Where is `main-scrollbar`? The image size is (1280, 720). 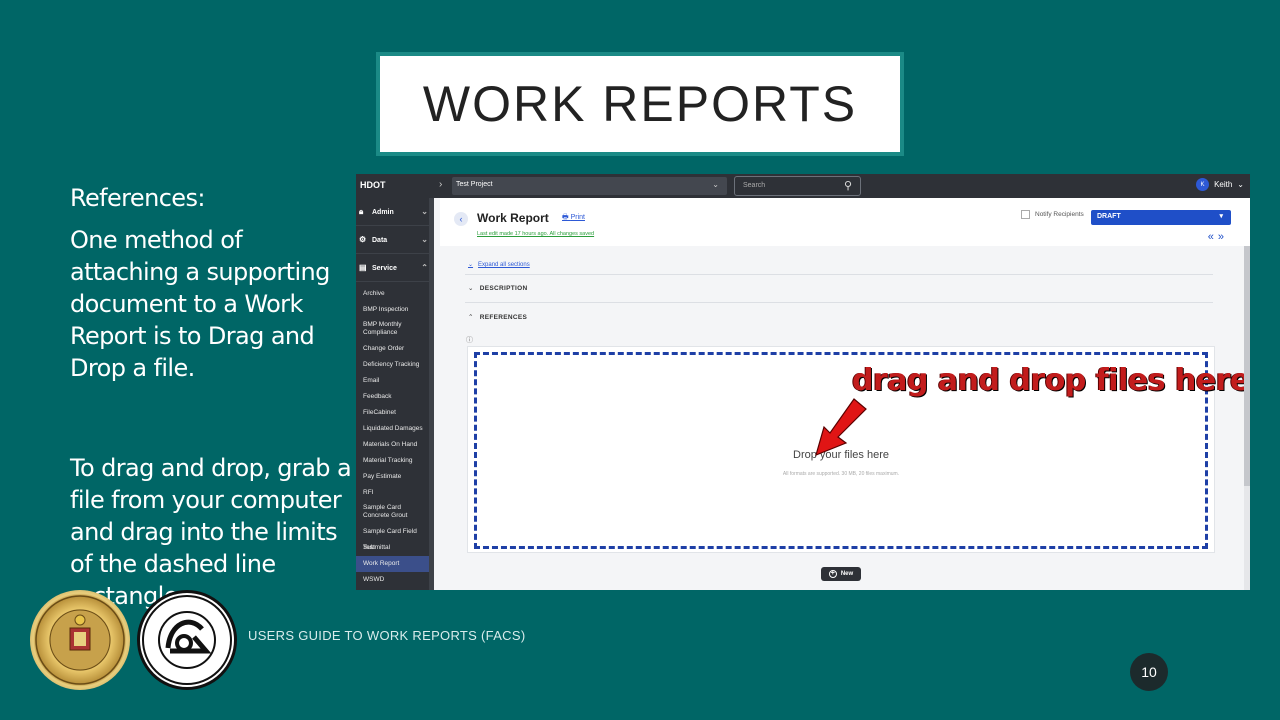 main-scrollbar is located at coordinates (1247, 418).